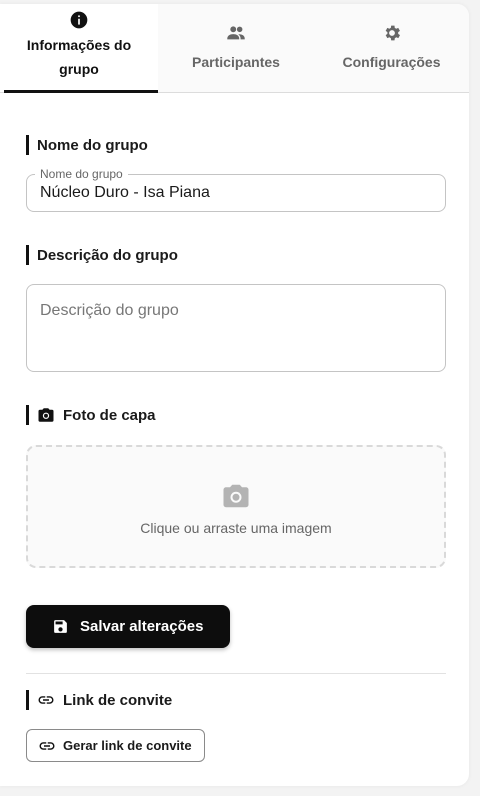 The width and height of the screenshot is (480, 796). Describe the element at coordinates (81, 174) in the screenshot. I see `group-name-floating-label: Nome do grupo` at that location.